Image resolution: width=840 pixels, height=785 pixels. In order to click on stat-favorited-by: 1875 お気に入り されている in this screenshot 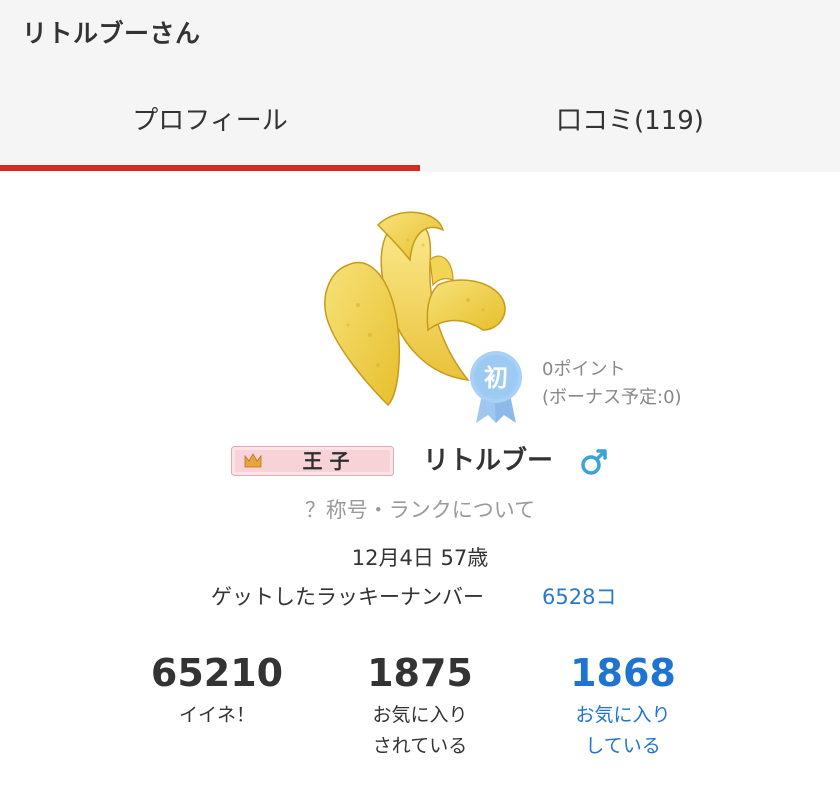, I will do `click(420, 706)`.